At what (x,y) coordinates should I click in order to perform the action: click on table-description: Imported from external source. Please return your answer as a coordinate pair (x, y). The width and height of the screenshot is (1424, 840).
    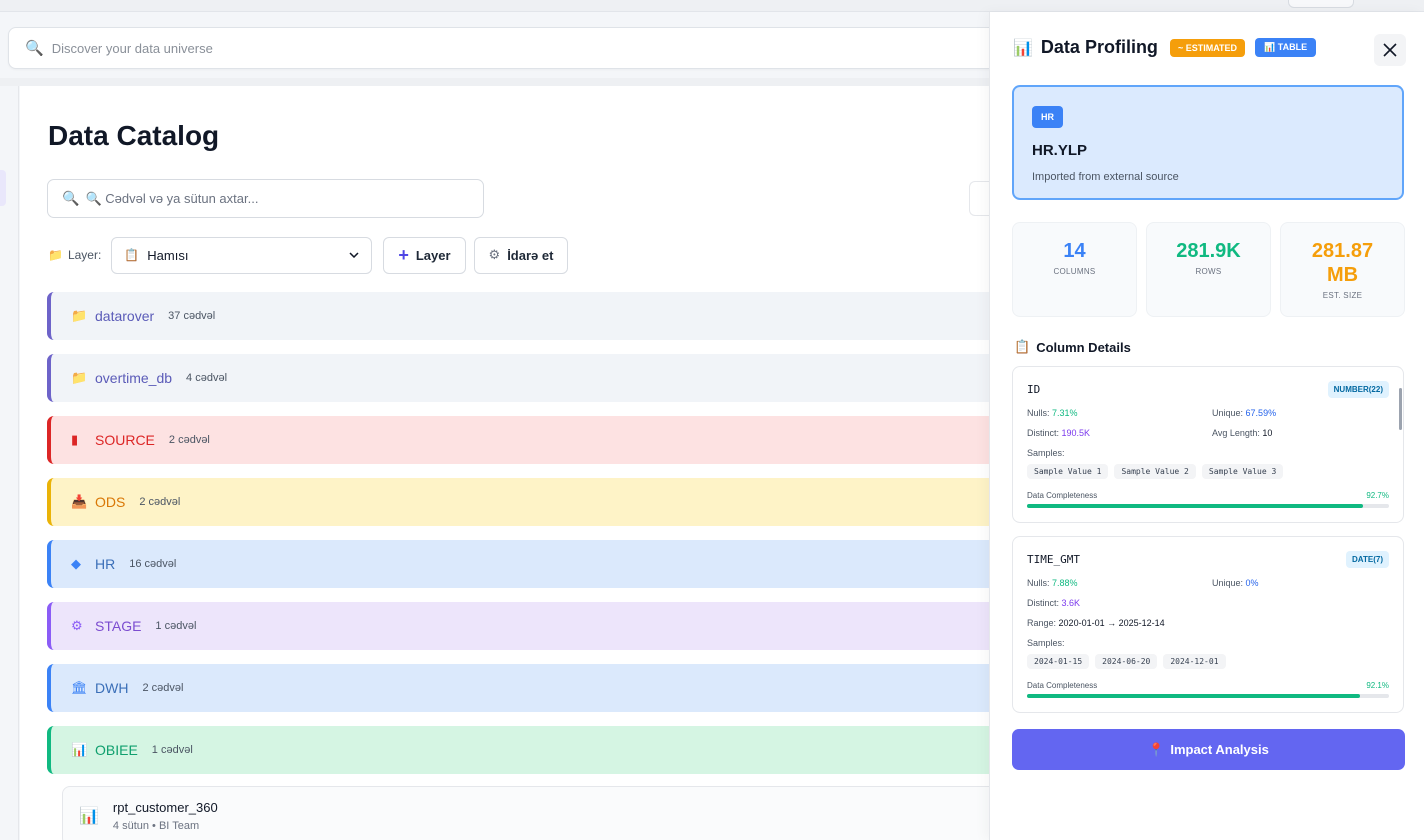
    Looking at the image, I should click on (1105, 177).